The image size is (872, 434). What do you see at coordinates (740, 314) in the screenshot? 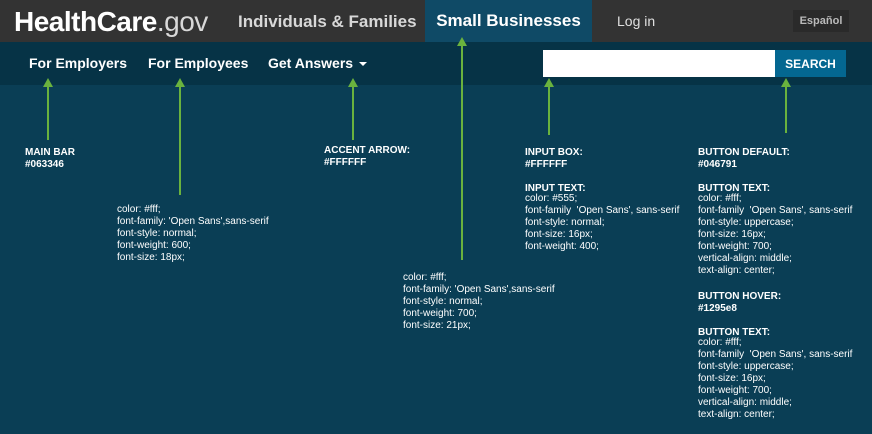
I see `annotation-button-hover-head: BUTTON HOVER: #1295e8 BUTTON TEXT:` at bounding box center [740, 314].